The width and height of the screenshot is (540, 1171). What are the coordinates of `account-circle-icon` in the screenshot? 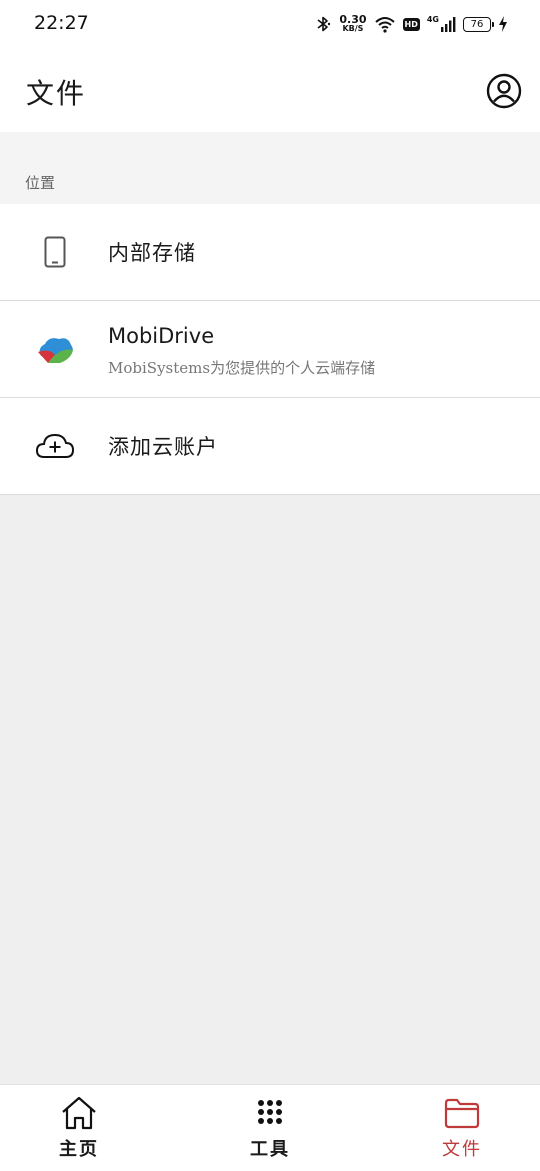 It's located at (504, 91).